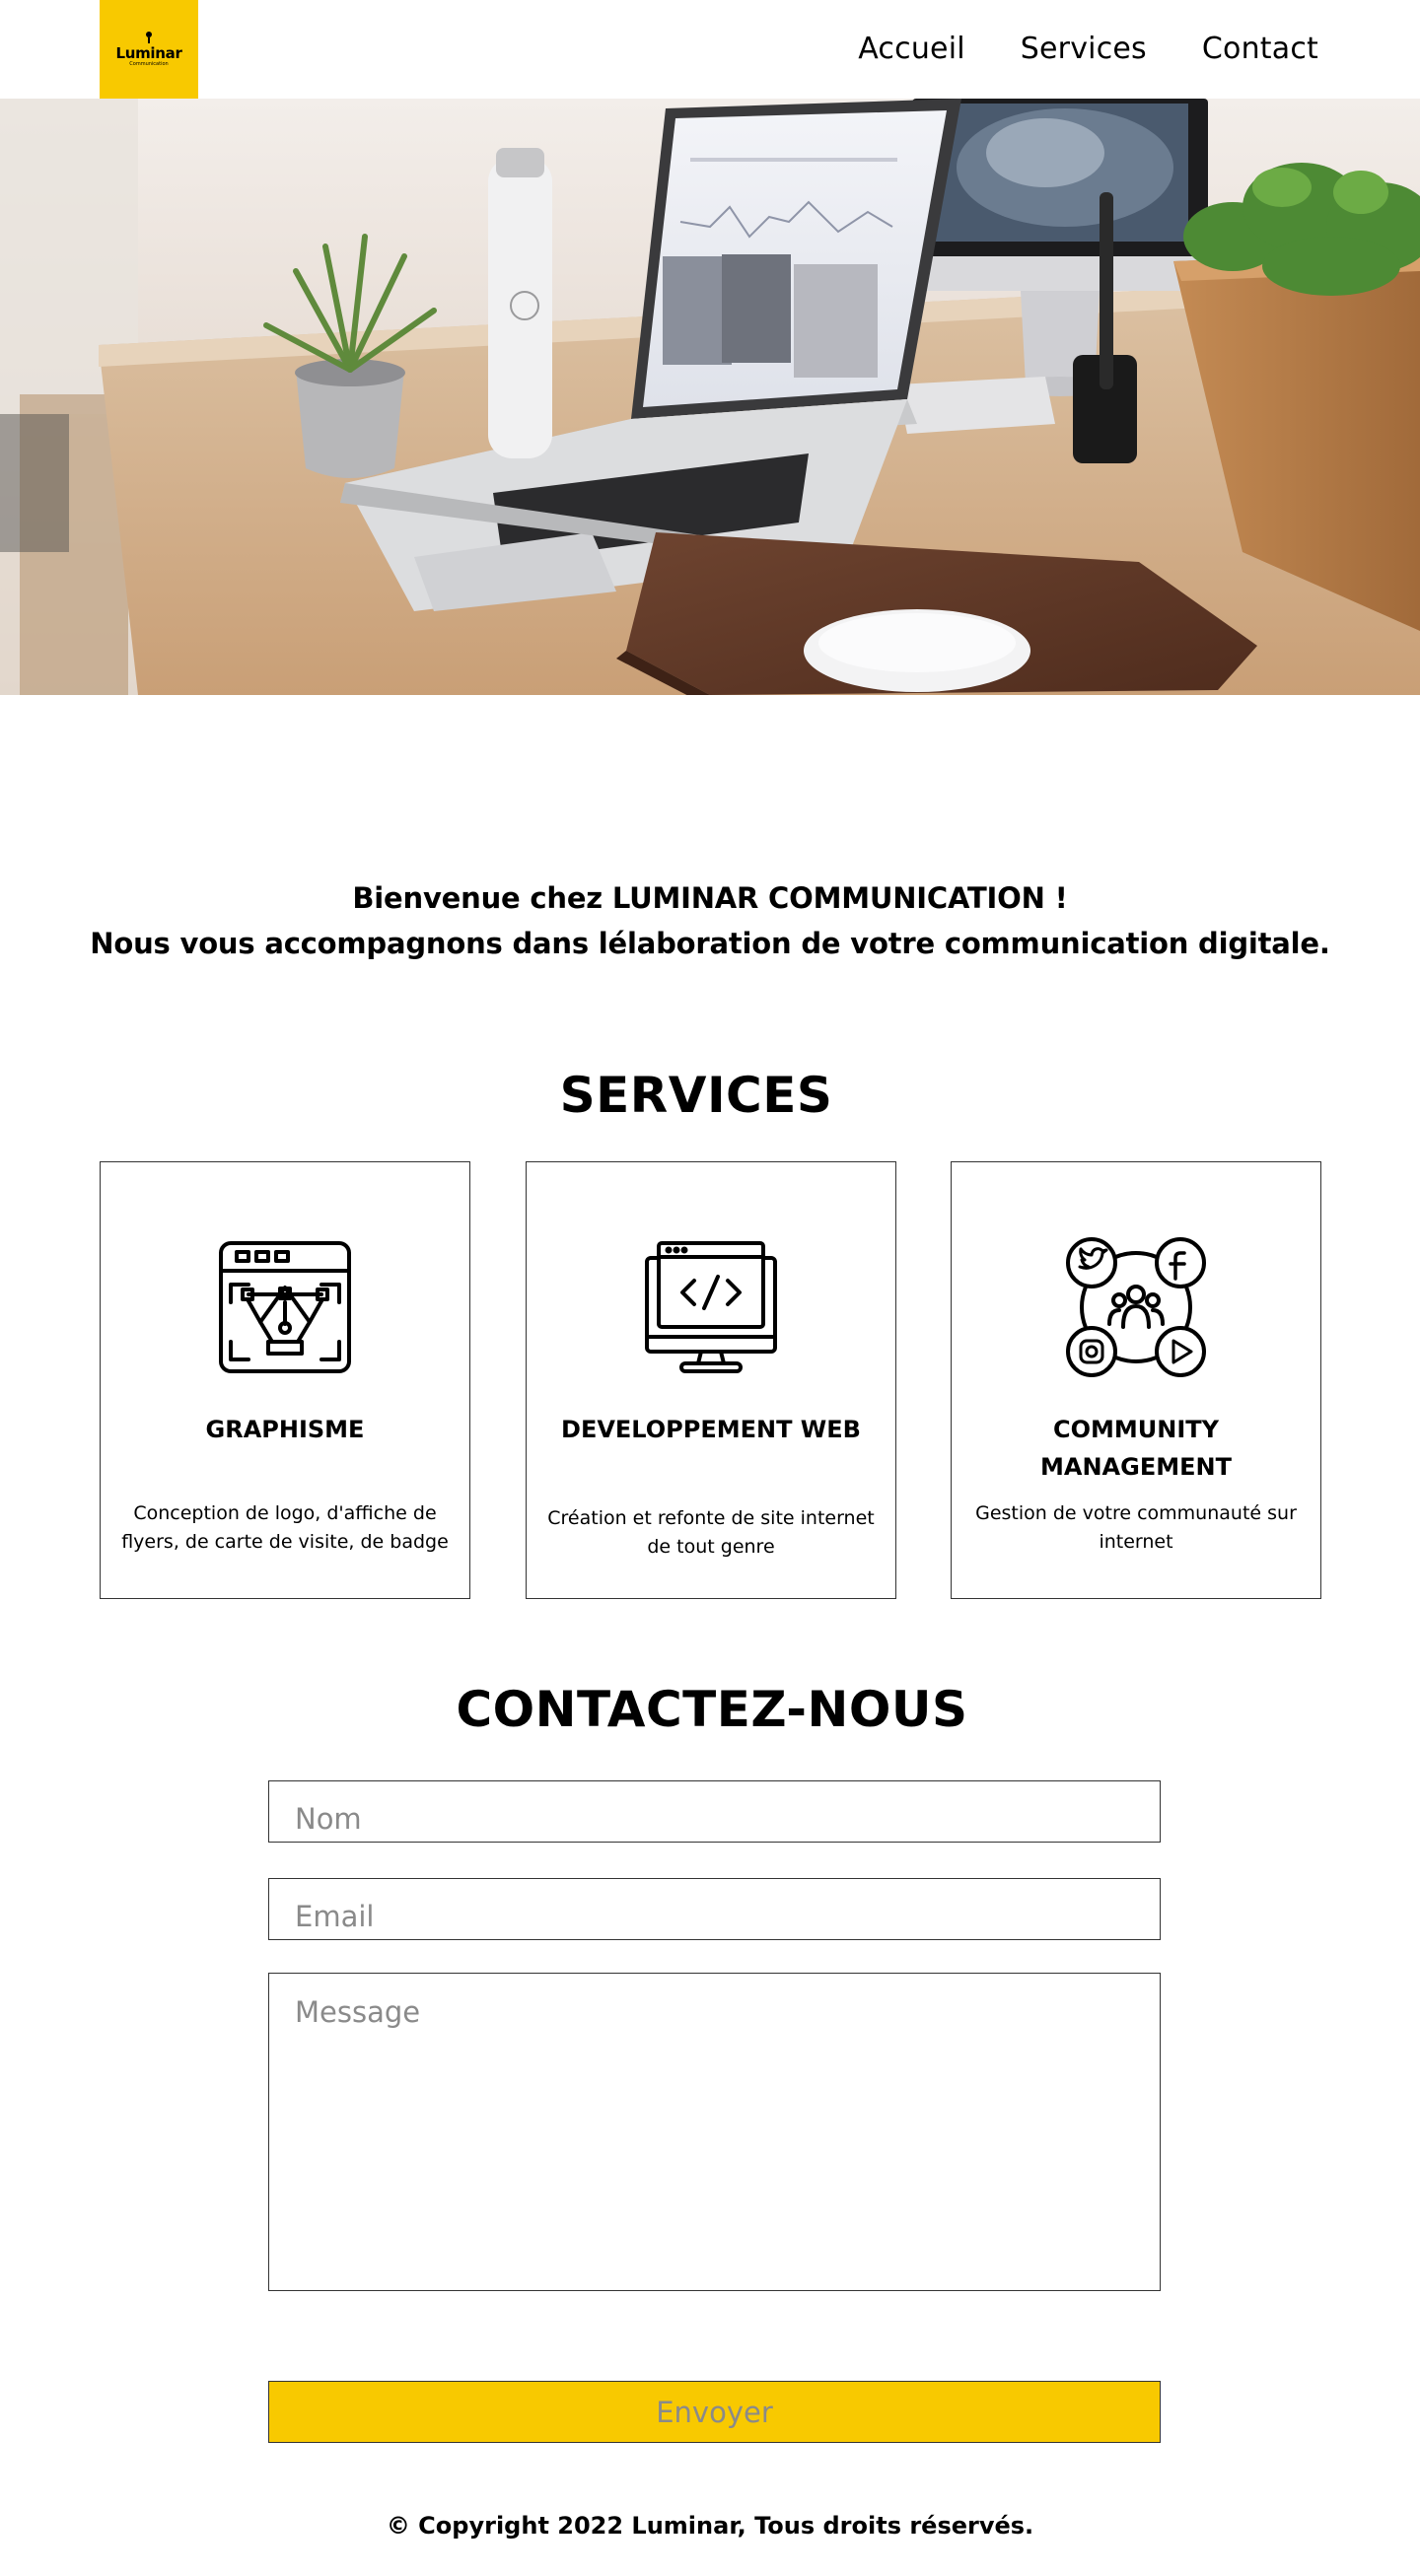  Describe the element at coordinates (1084, 50) in the screenshot. I see `nav-link-services: Services` at that location.